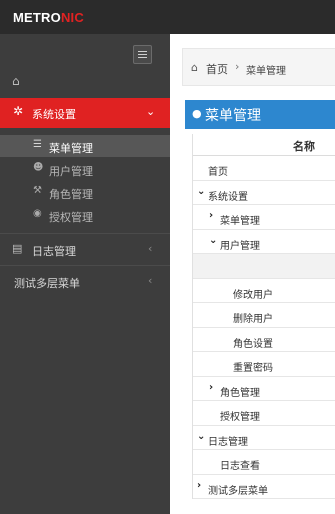  I want to click on row-label: 日志管理, so click(228, 442).